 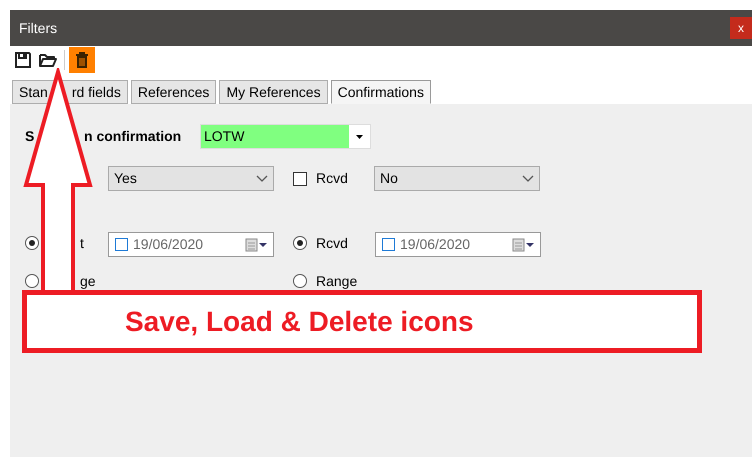 I want to click on rcvd-dropdown: No, so click(x=457, y=178).